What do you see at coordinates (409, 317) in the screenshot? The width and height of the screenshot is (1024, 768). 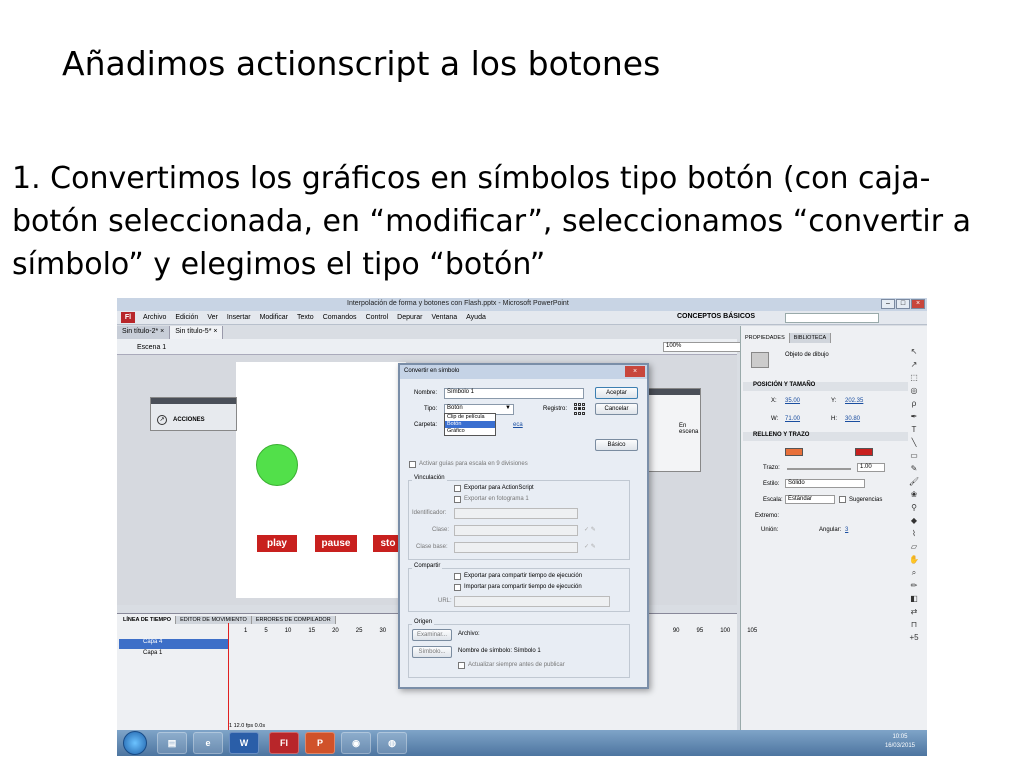 I see `menu-depurar: Depurar` at bounding box center [409, 317].